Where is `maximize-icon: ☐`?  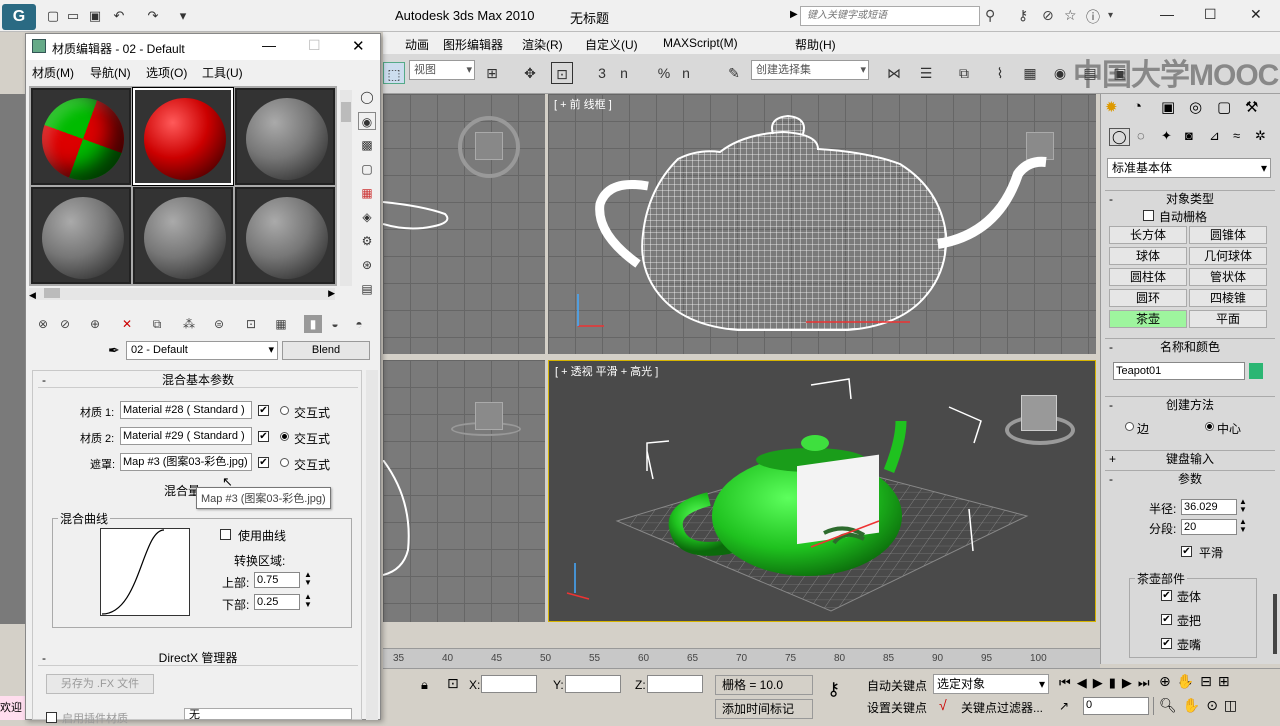 maximize-icon: ☐ is located at coordinates (314, 45).